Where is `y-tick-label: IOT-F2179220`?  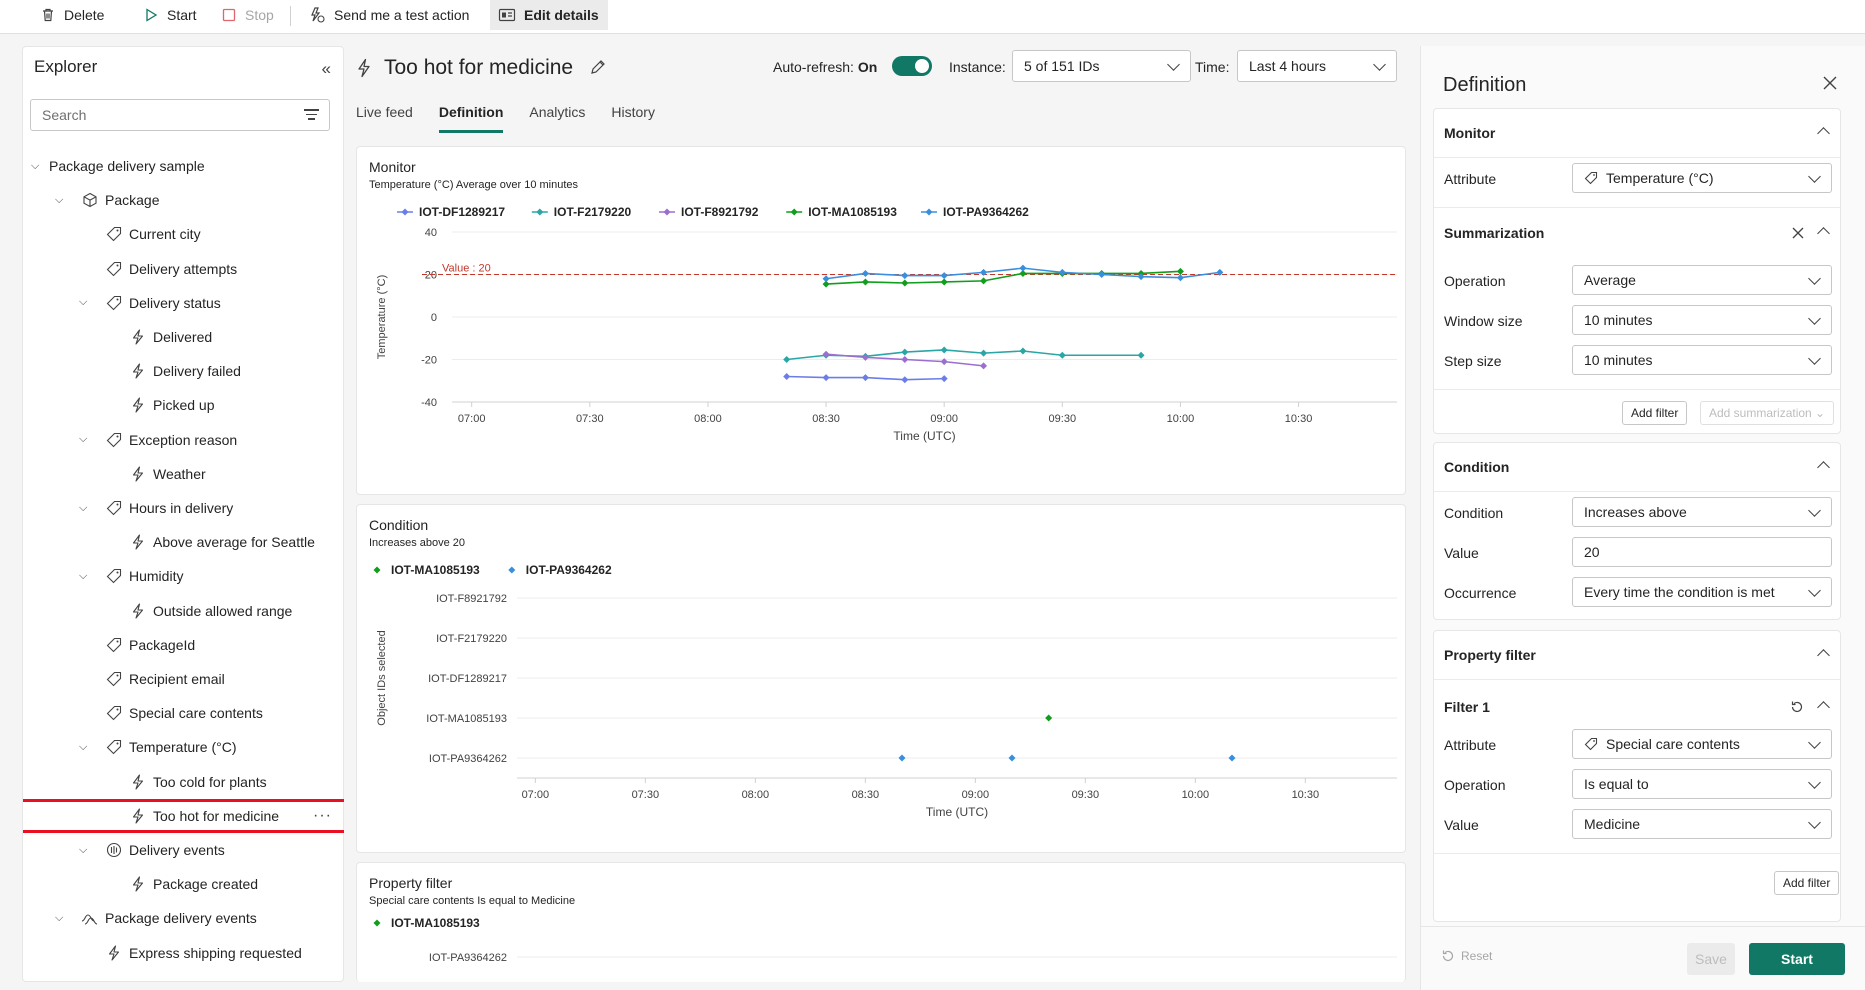
y-tick-label: IOT-F2179220 is located at coordinates (471, 639).